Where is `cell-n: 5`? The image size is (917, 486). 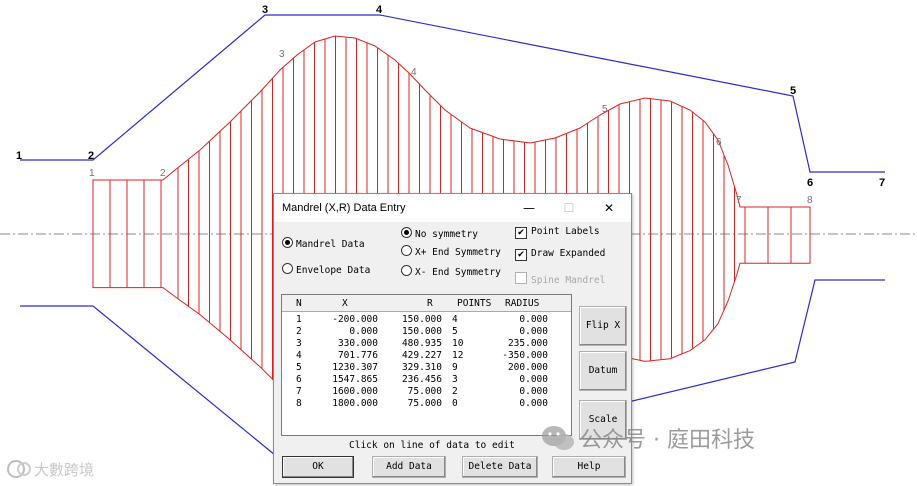 cell-n: 5 is located at coordinates (299, 367).